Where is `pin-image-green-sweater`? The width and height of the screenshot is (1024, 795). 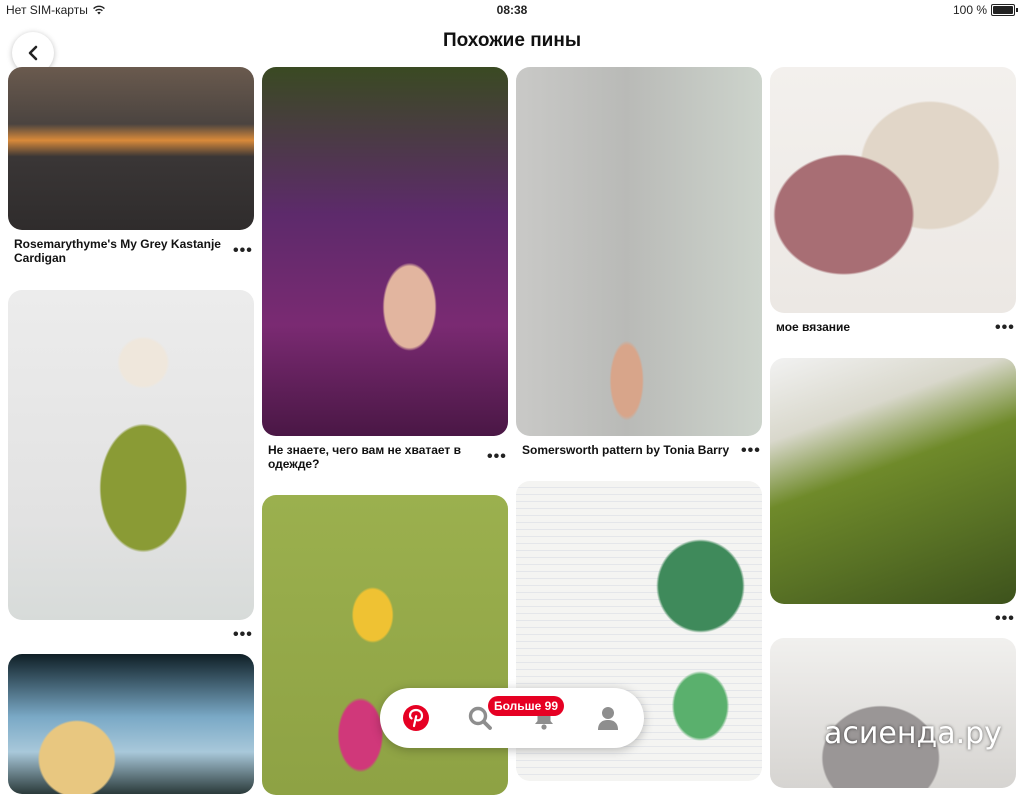
pin-image-green-sweater is located at coordinates (893, 481).